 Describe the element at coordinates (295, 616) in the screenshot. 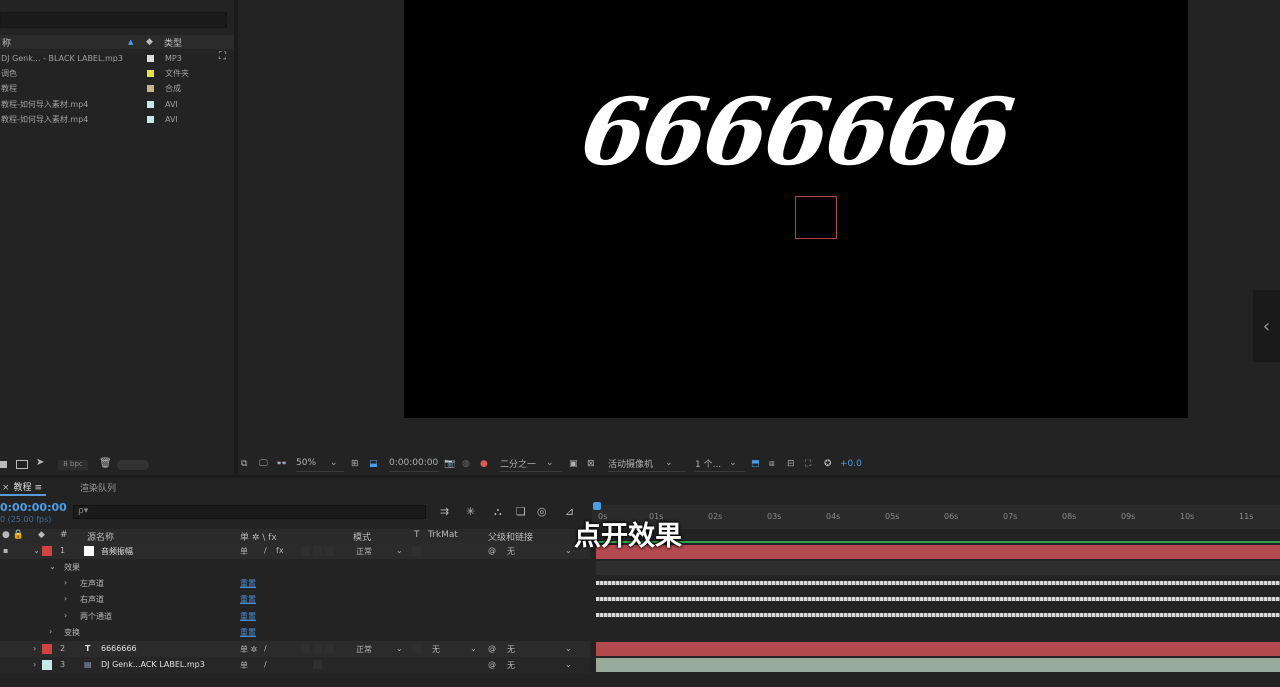

I see `effect-row: › 两个通道 重置` at that location.